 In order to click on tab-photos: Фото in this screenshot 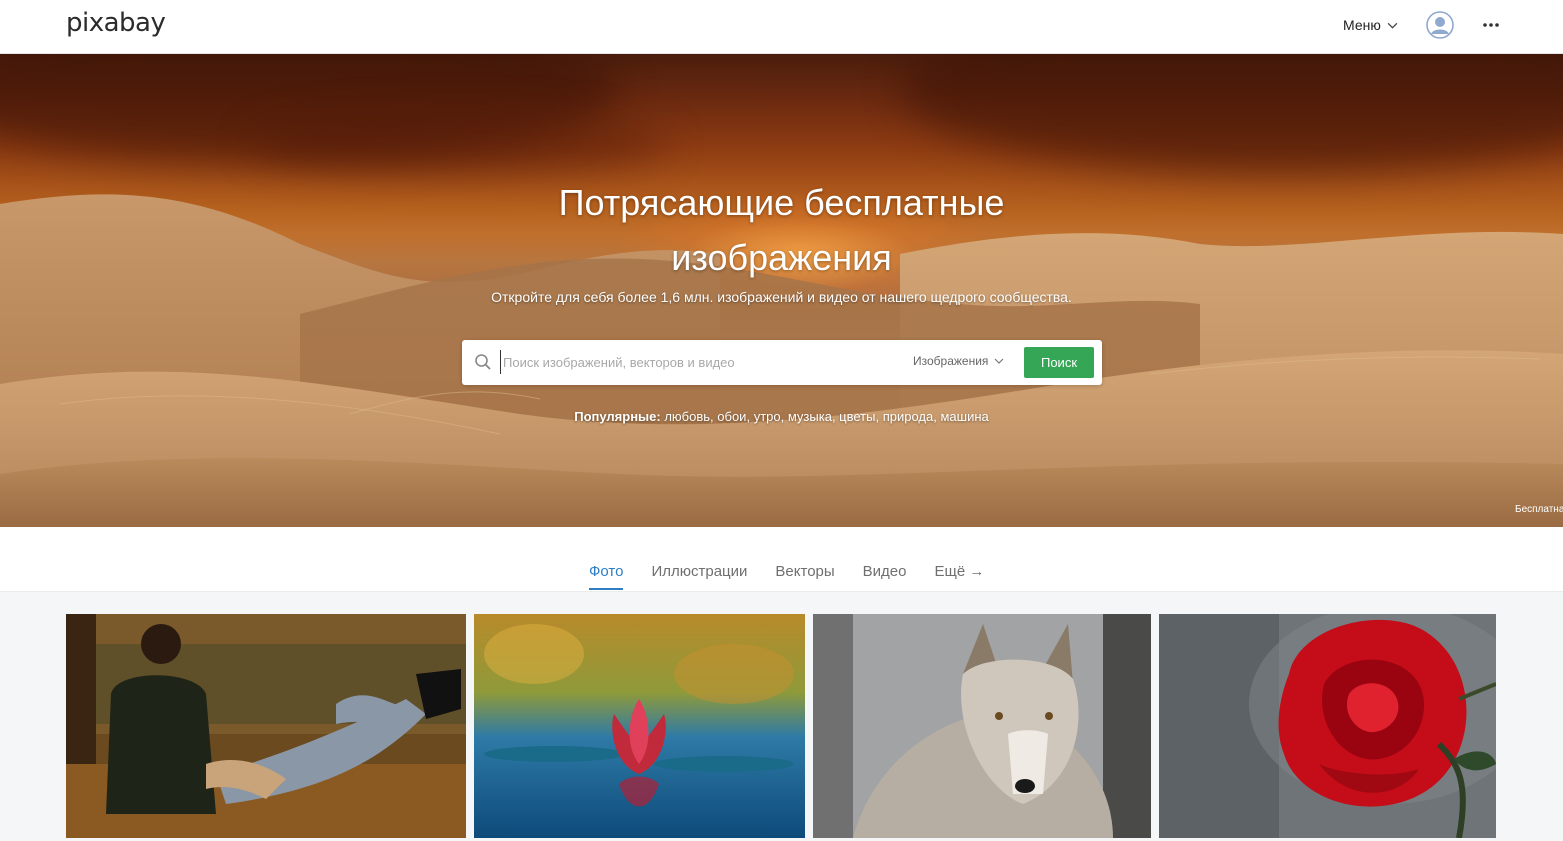, I will do `click(606, 576)`.